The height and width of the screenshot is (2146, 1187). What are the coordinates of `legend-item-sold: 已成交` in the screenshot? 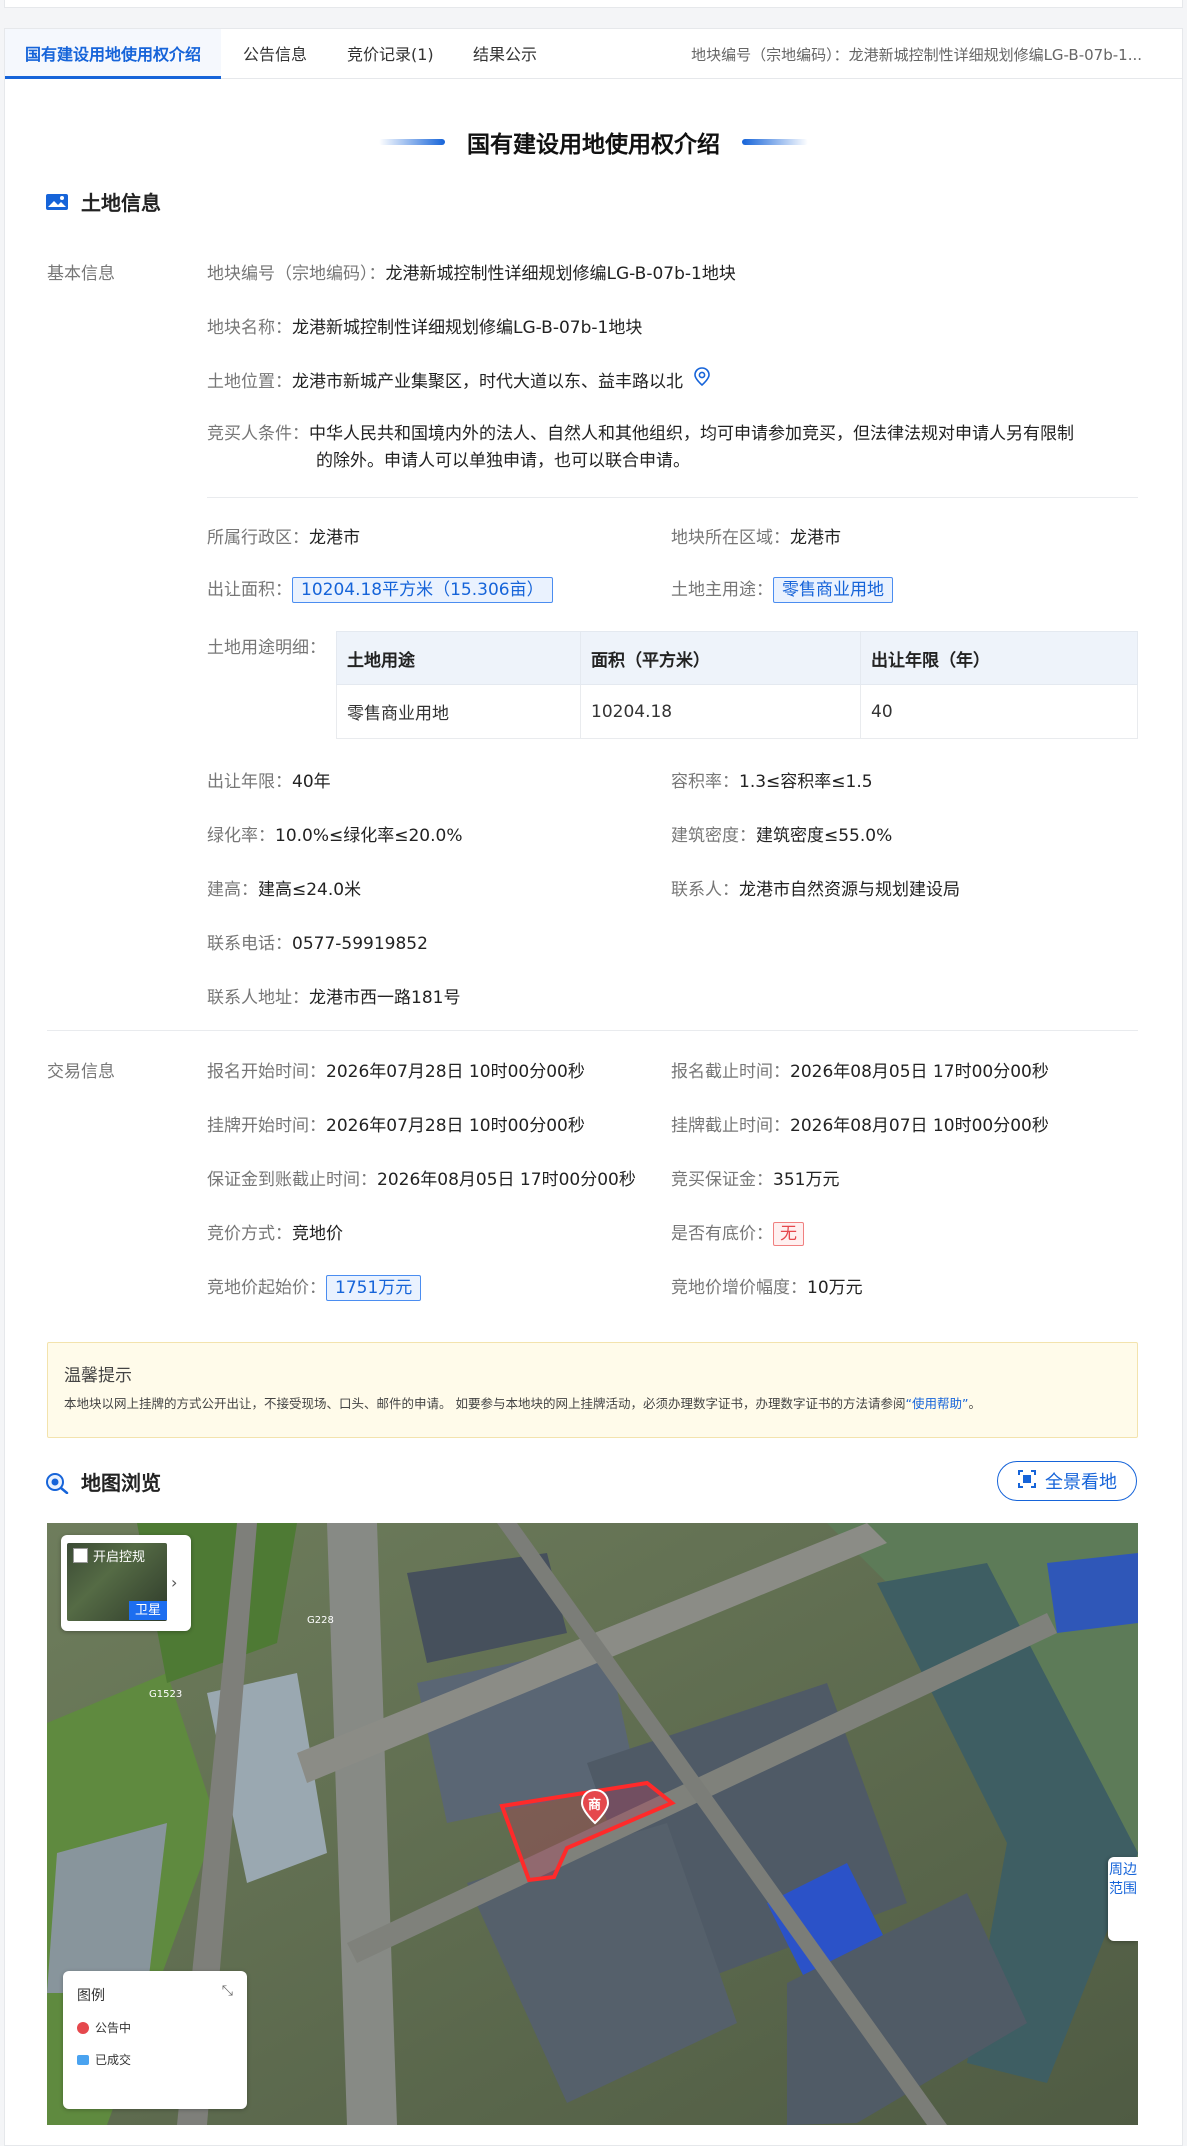 It's located at (104, 2059).